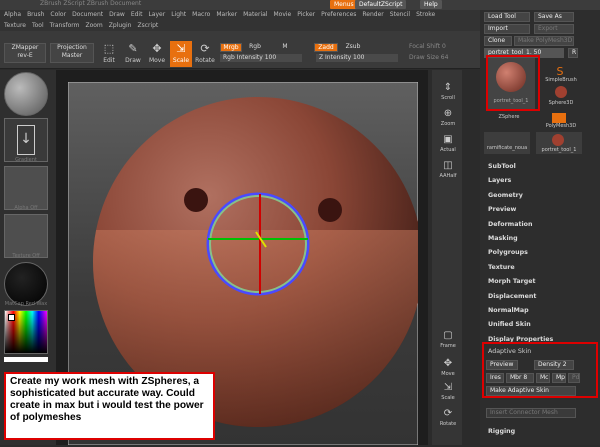 The width and height of the screenshot is (600, 447). I want to click on portret-tool-2: portret_tool_1, so click(559, 143).